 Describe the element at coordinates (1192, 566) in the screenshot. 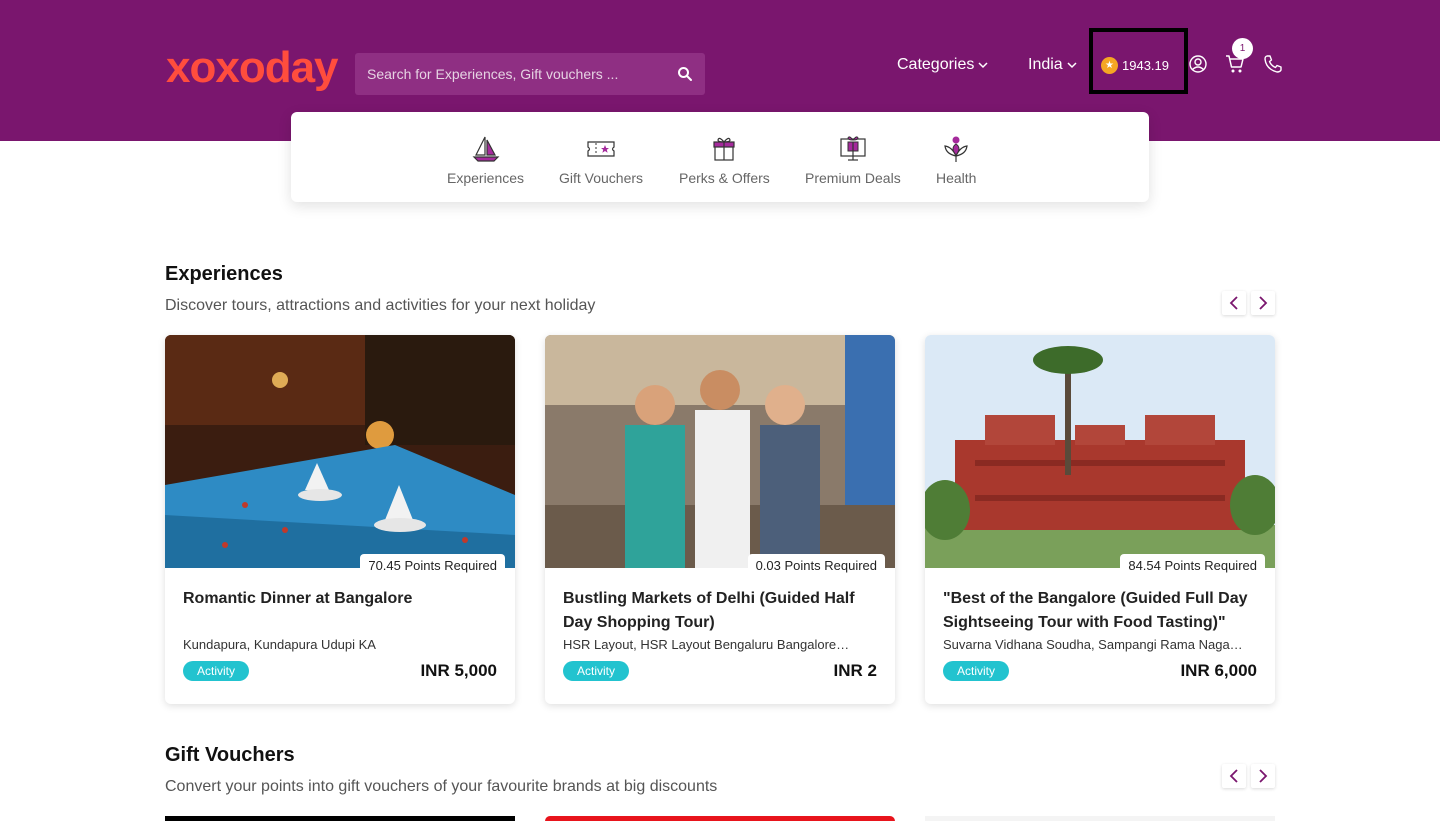

I see `points-required-badge: 84.54 Points Required` at that location.